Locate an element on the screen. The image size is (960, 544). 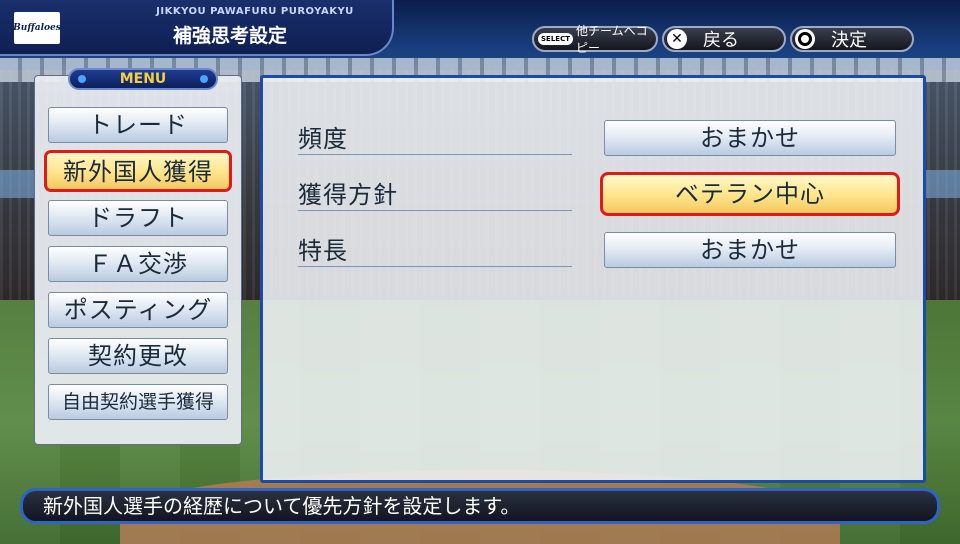
setting-value-frequency: おまかせ is located at coordinates (750, 138).